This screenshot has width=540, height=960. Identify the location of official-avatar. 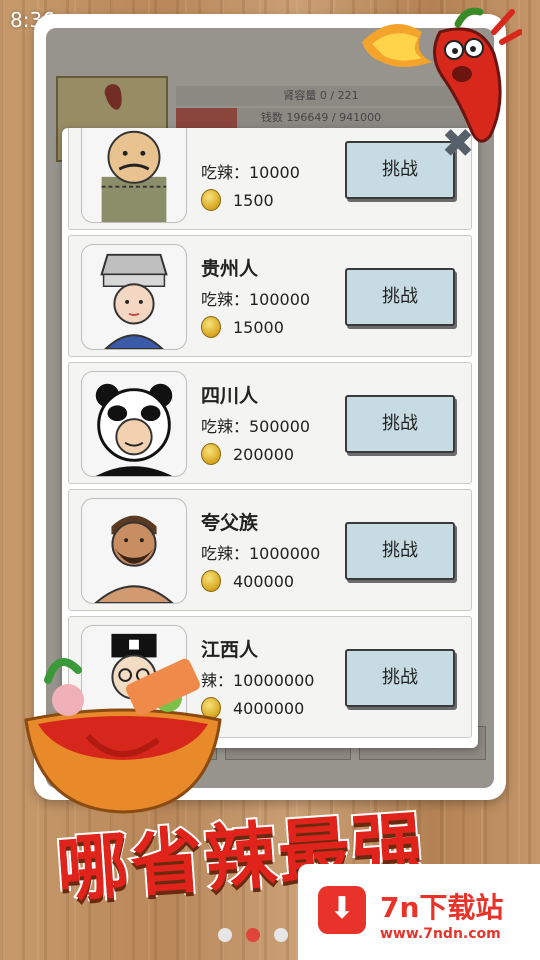
(134, 175).